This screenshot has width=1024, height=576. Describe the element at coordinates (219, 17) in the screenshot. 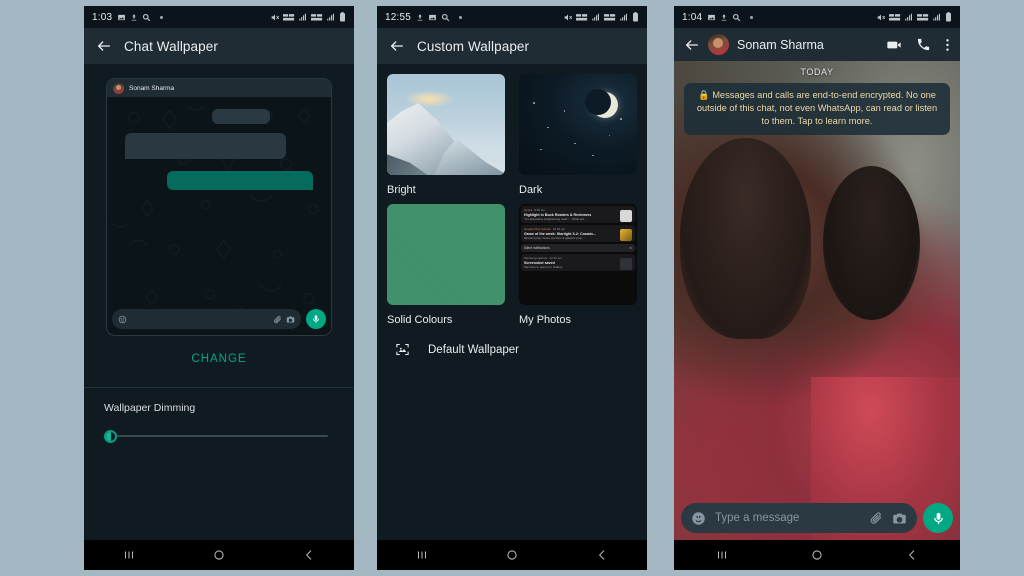

I see `status-bar: 1:03` at that location.